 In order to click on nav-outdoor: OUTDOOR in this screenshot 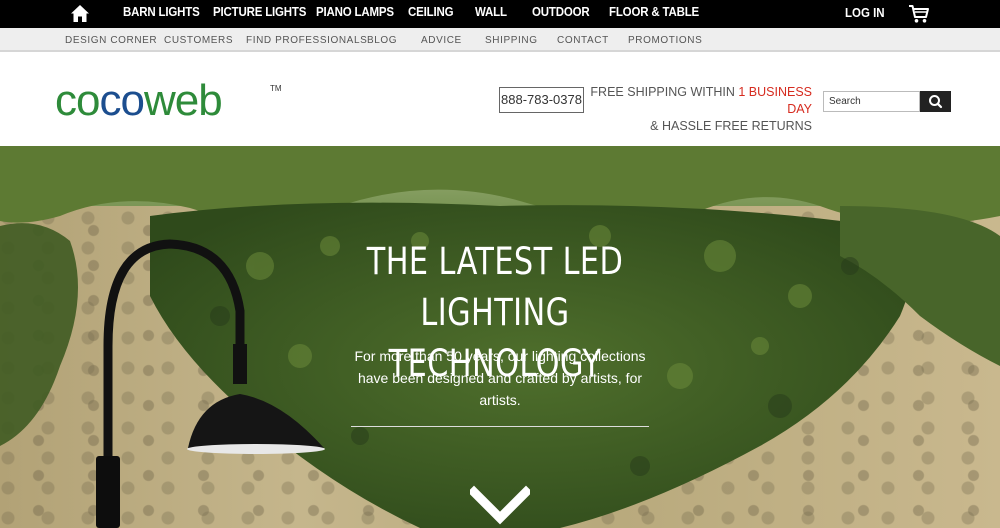, I will do `click(561, 12)`.